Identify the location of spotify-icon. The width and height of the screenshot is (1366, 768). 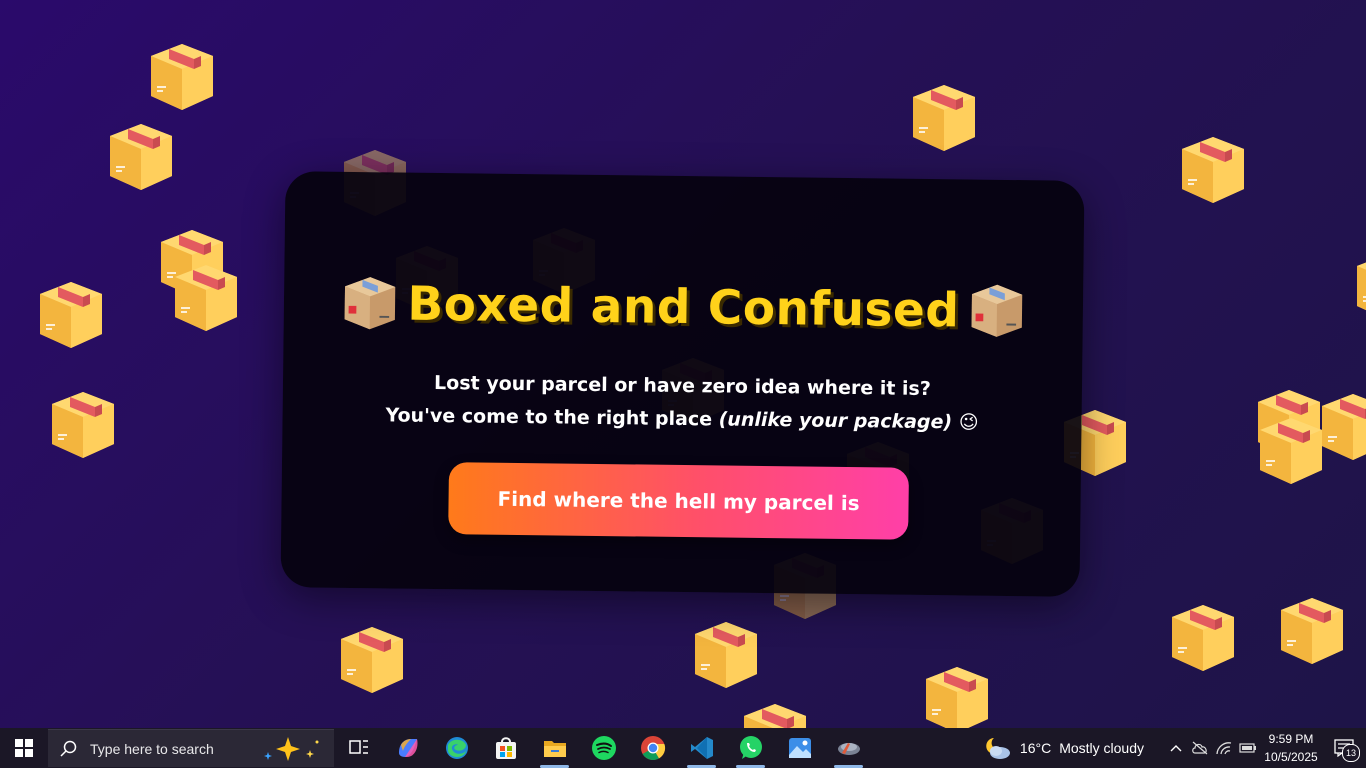
(603, 748).